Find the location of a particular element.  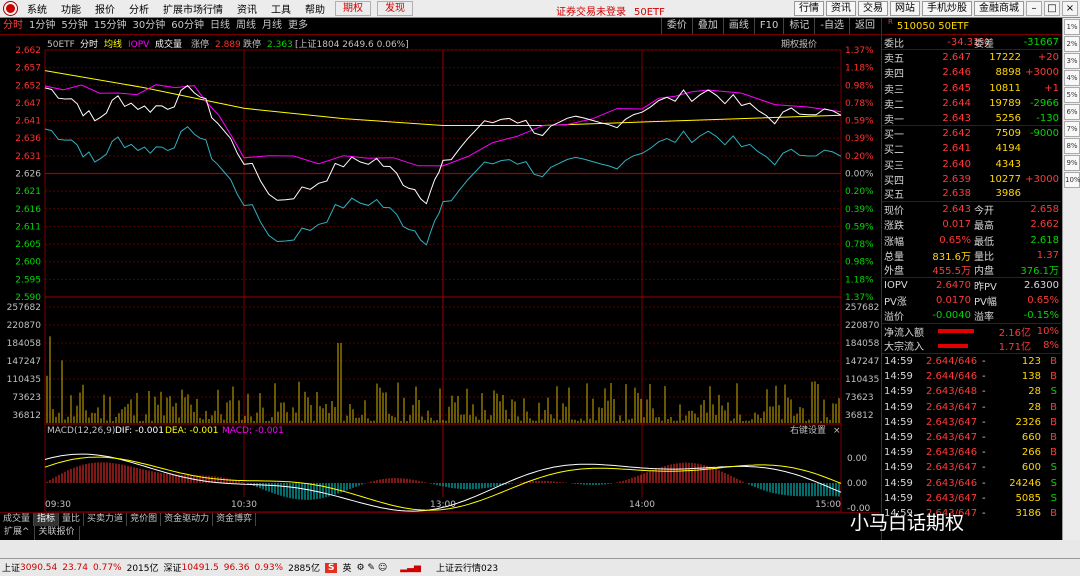

tab-day: 日线 is located at coordinates (220, 26).